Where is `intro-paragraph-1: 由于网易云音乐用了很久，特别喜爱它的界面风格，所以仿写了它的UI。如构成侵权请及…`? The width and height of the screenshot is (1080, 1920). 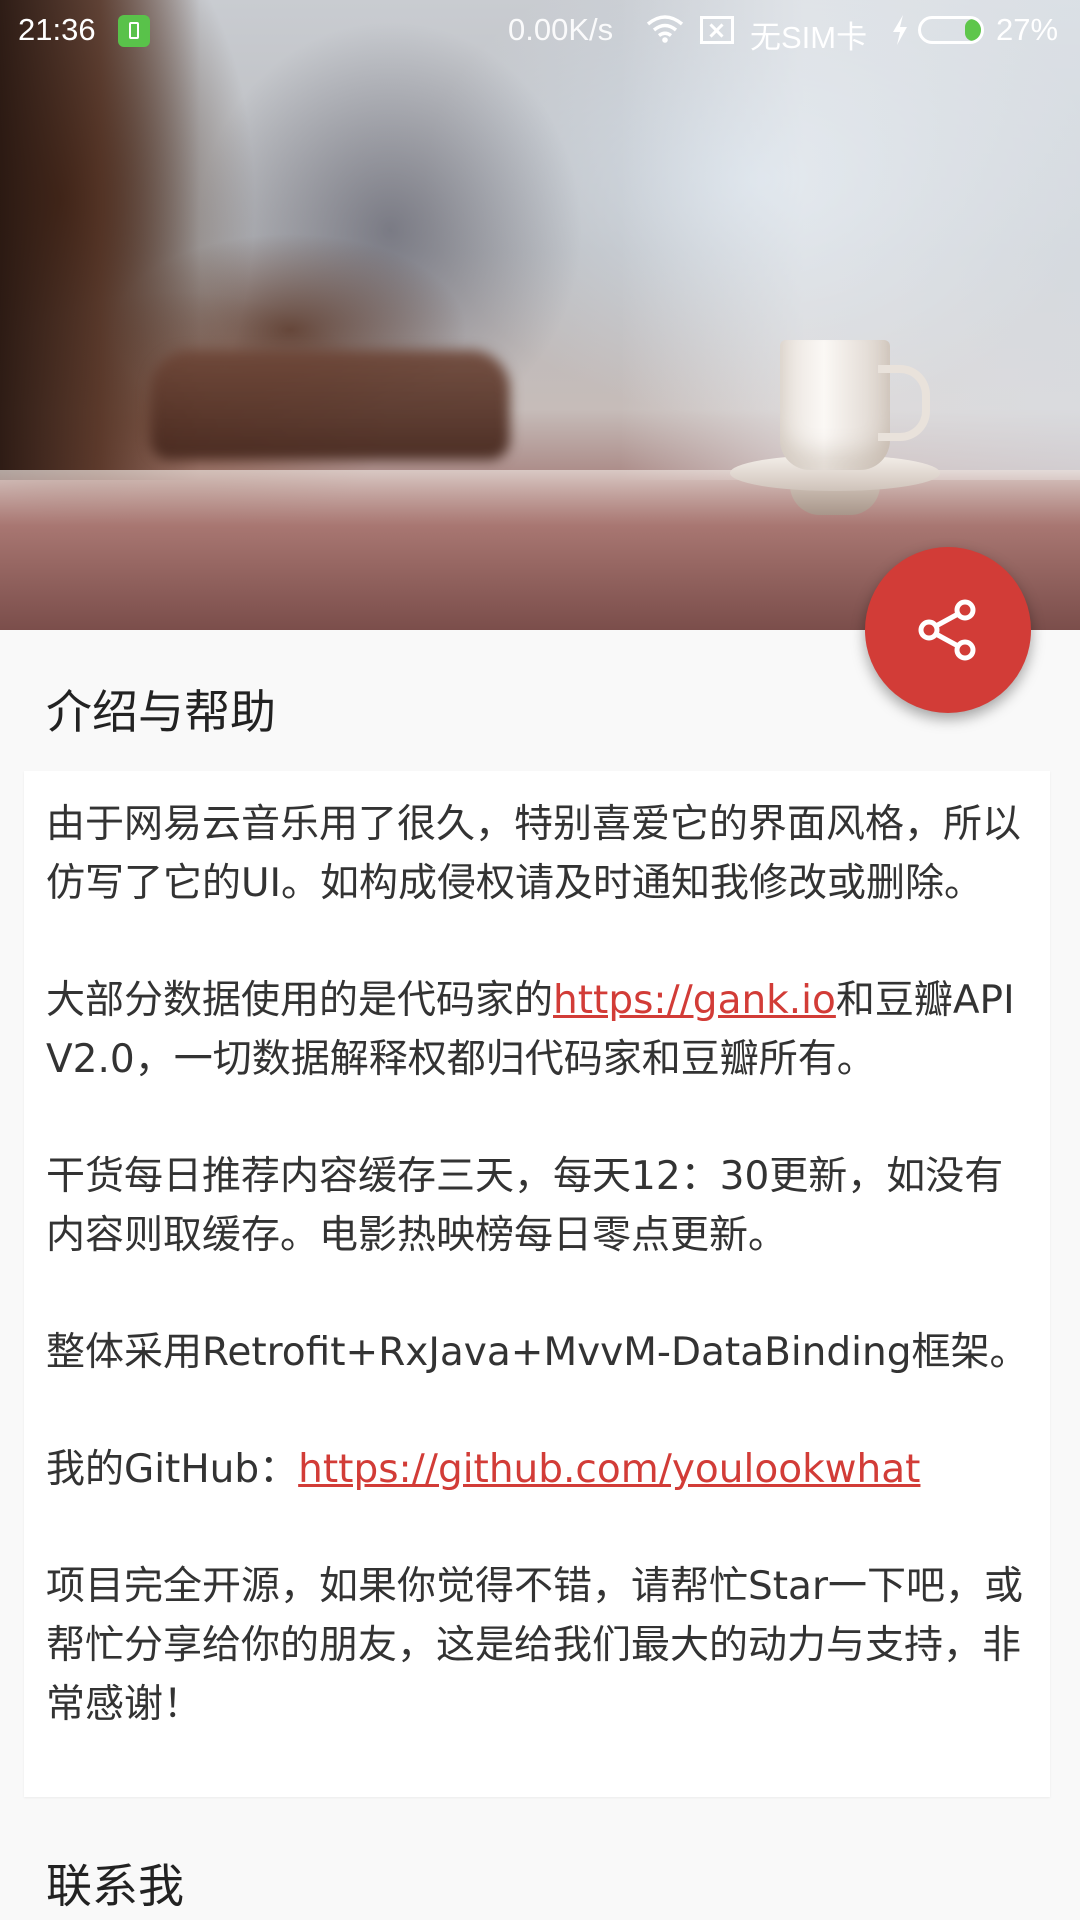
intro-paragraph-1: 由于网易云音乐用了很久，特别喜爱它的界面风格，所以仿写了它的UI。如构成侵权请及… is located at coordinates (534, 854).